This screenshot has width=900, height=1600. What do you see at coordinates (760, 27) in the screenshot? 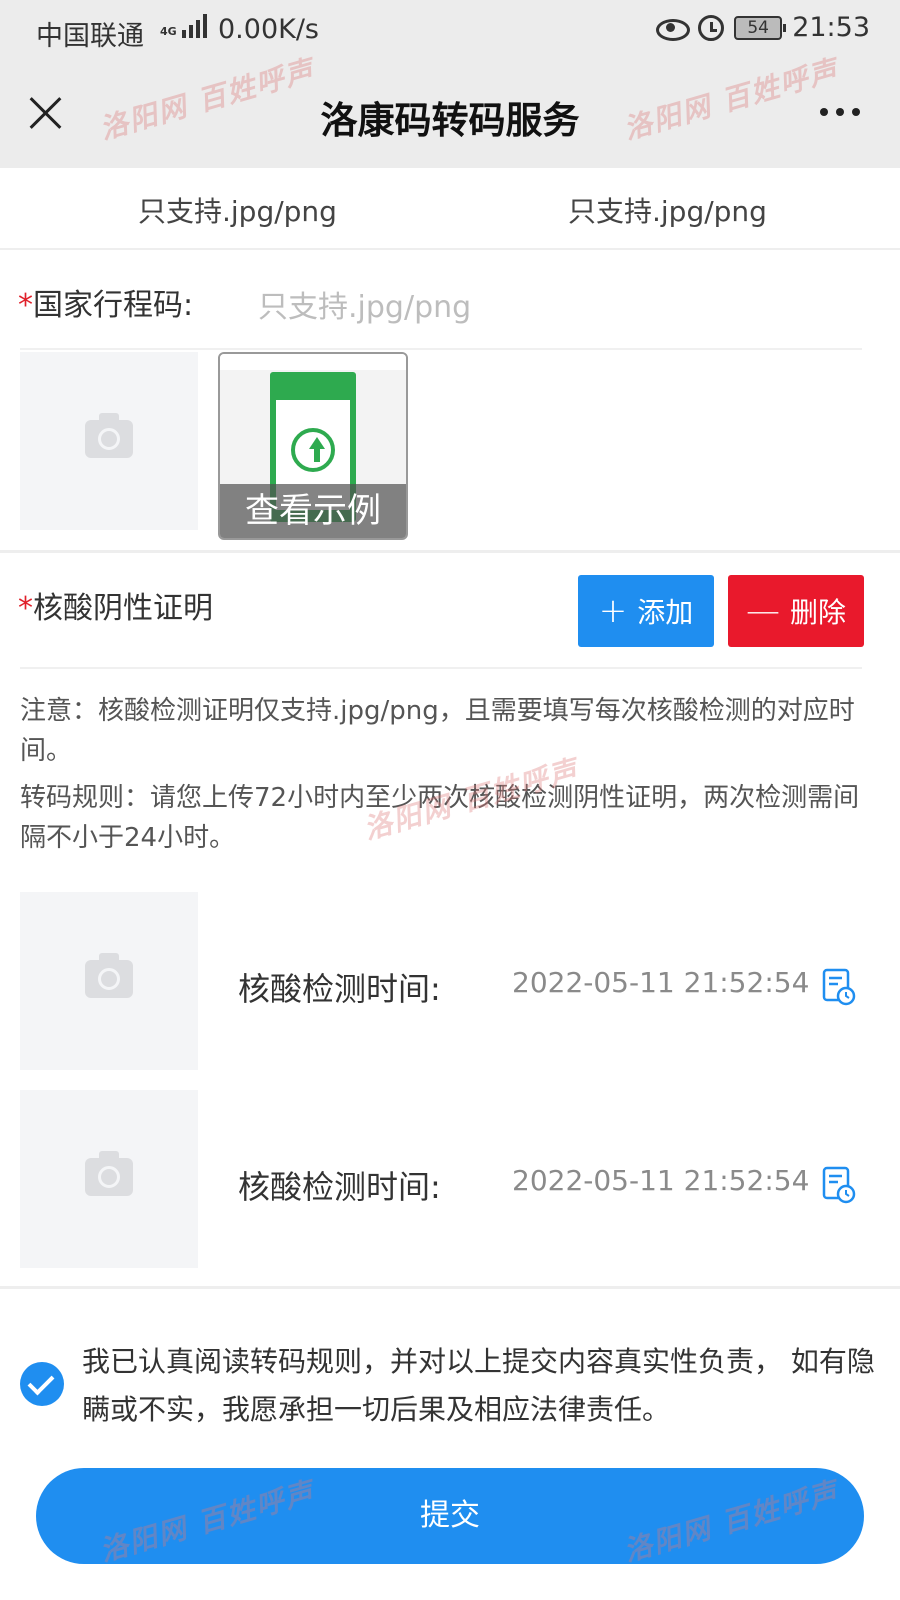
I see `battery-icon: 54` at bounding box center [760, 27].